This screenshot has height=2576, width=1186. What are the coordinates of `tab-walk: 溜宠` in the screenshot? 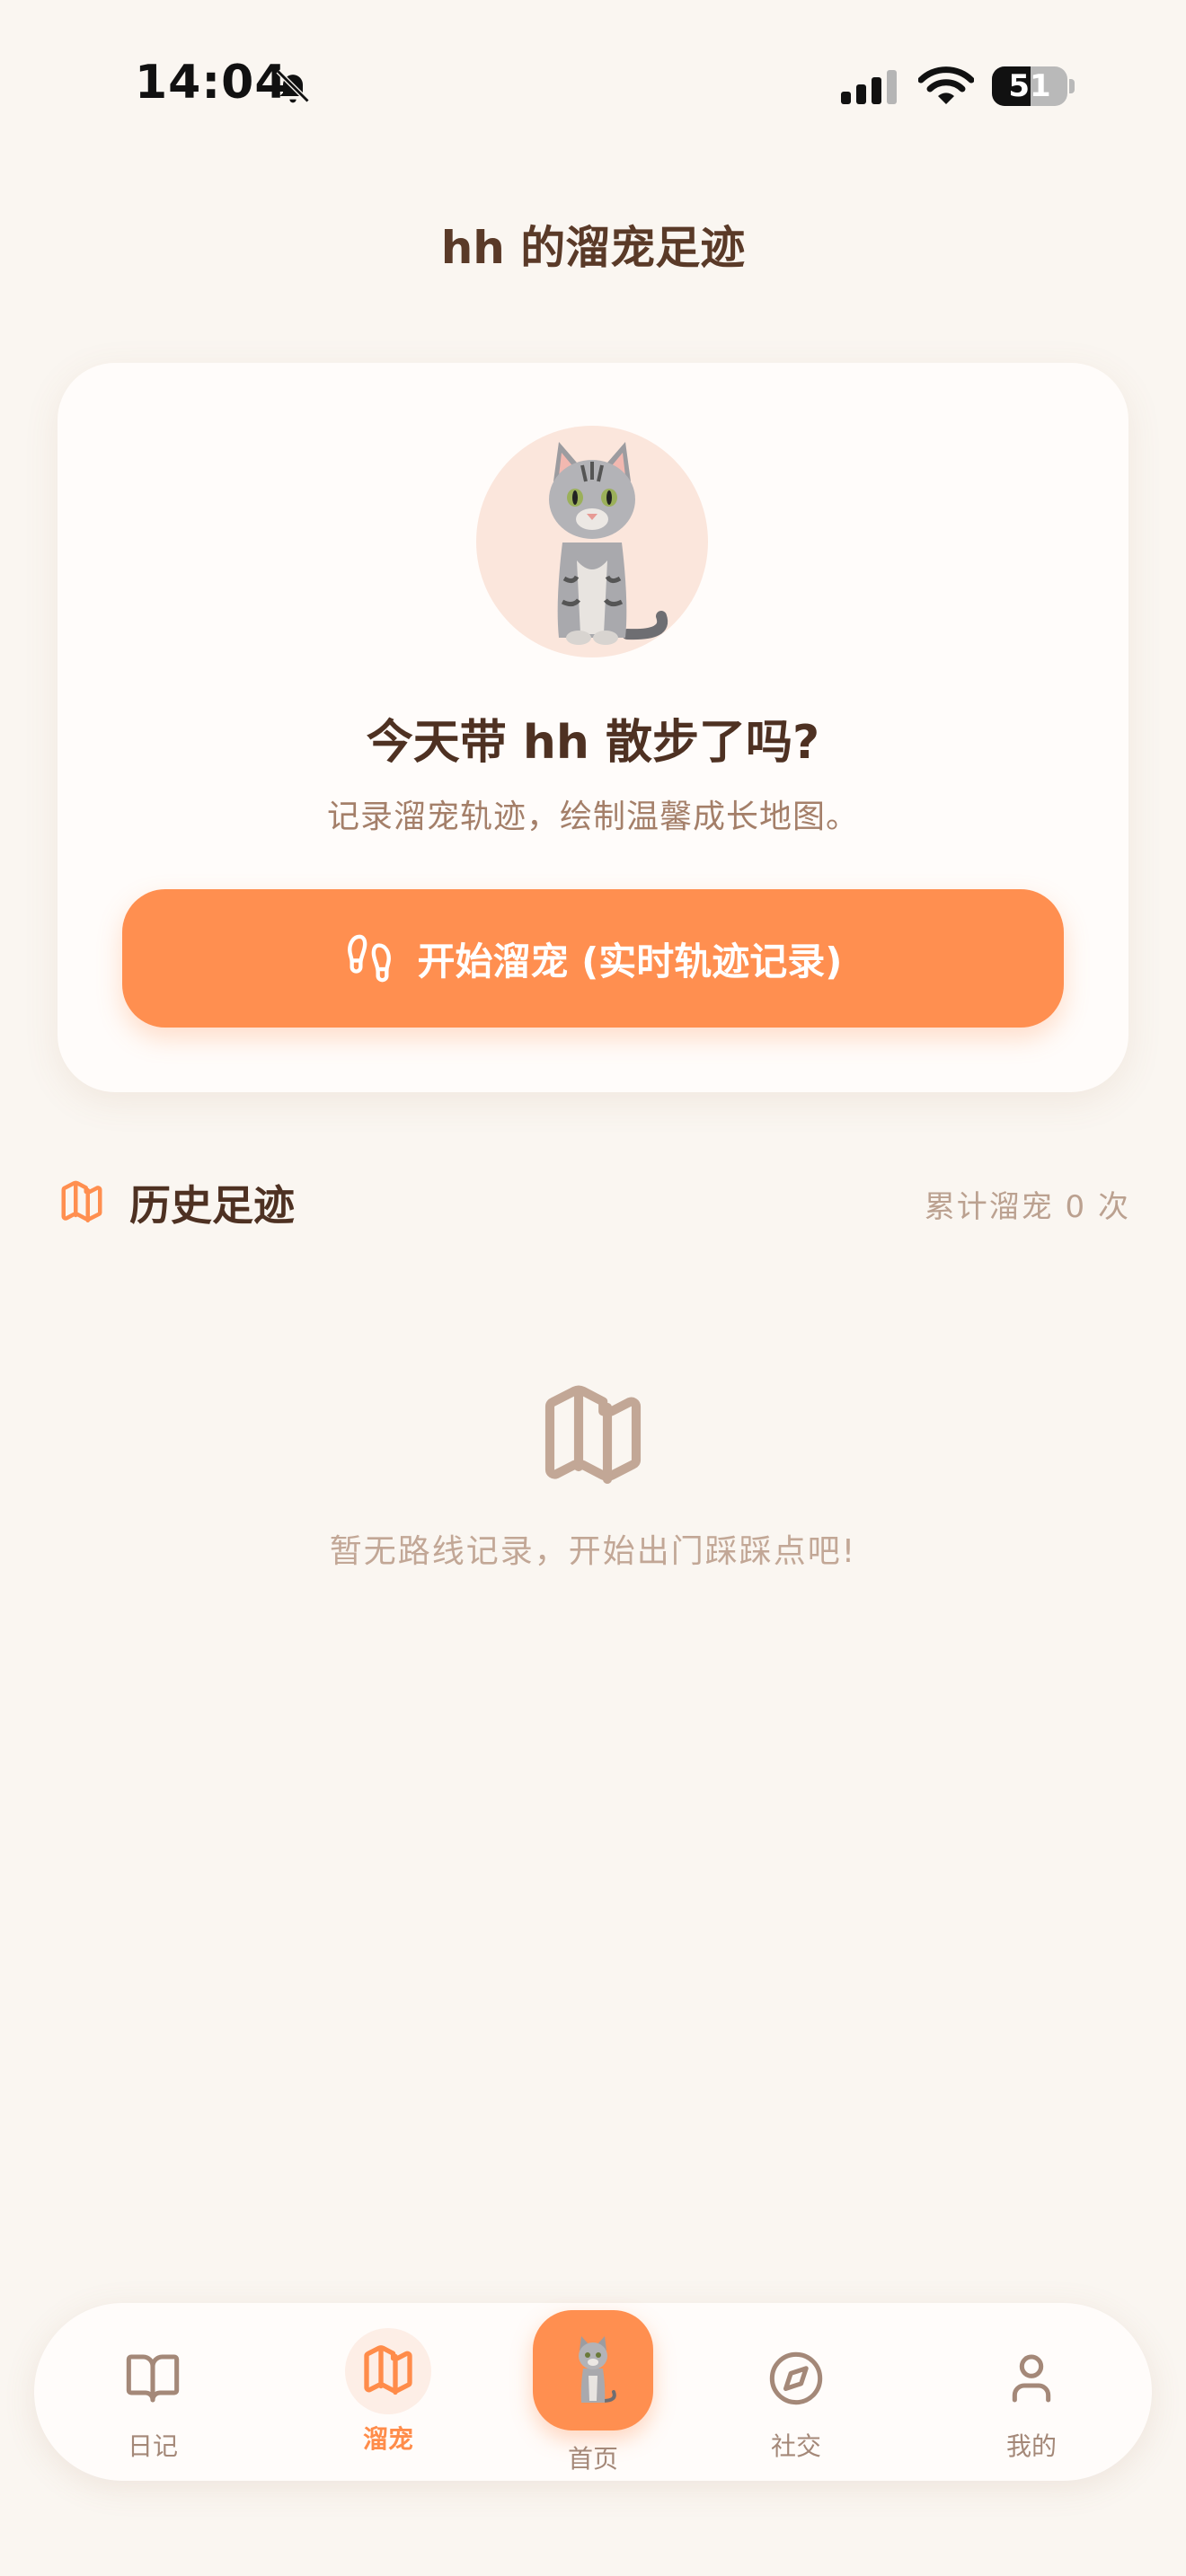 It's located at (388, 2392).